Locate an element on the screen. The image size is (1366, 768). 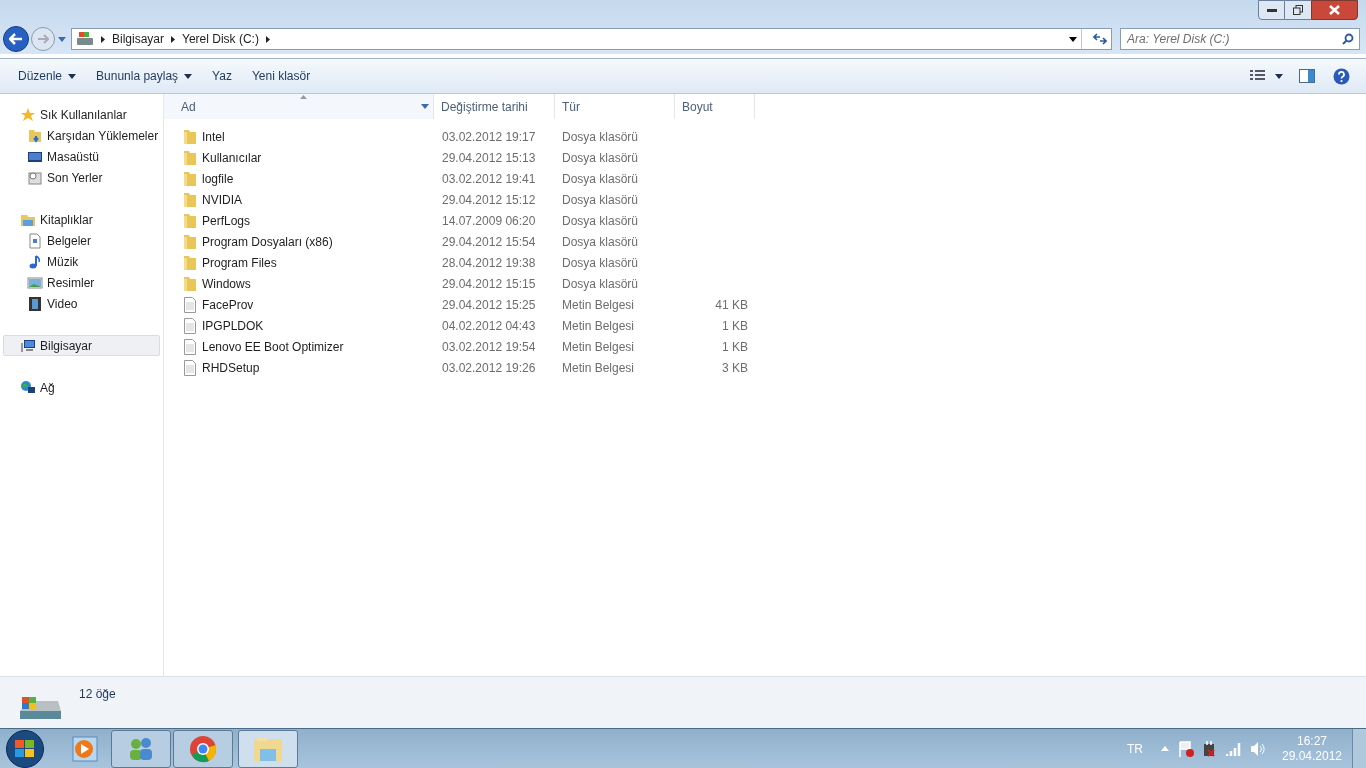
close-button is located at coordinates (1334, 10).